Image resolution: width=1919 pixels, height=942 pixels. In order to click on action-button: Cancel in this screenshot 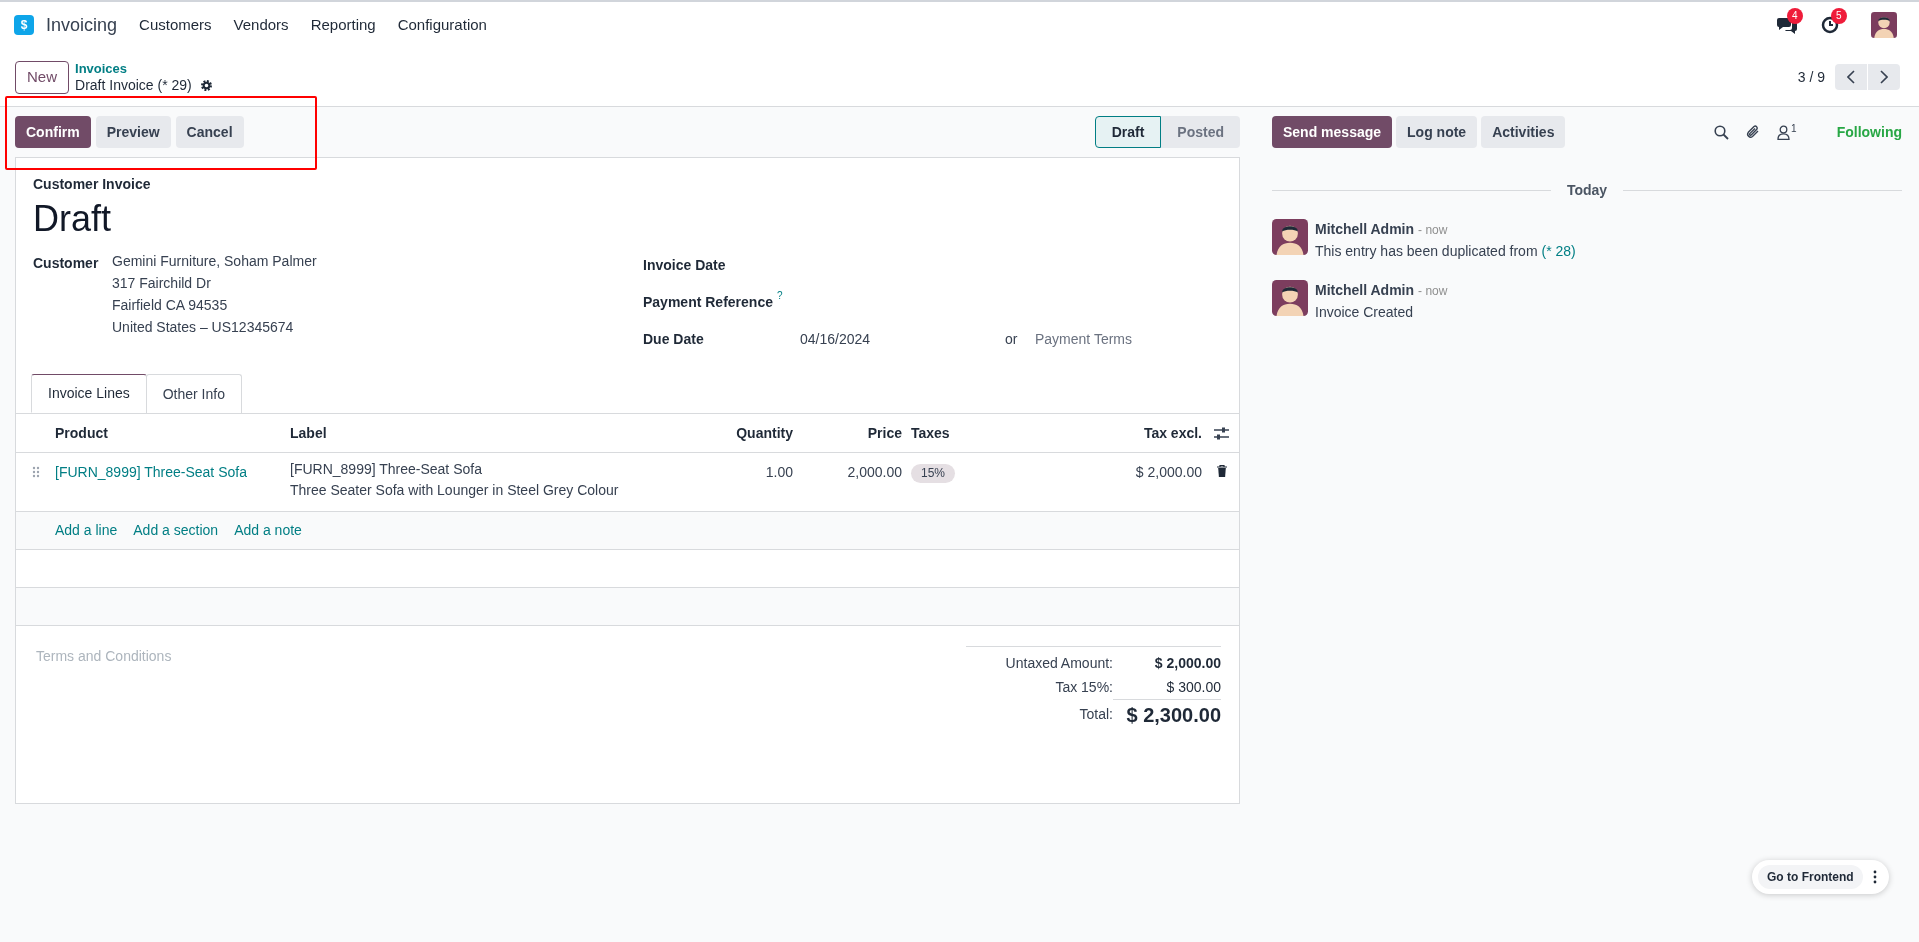, I will do `click(209, 132)`.